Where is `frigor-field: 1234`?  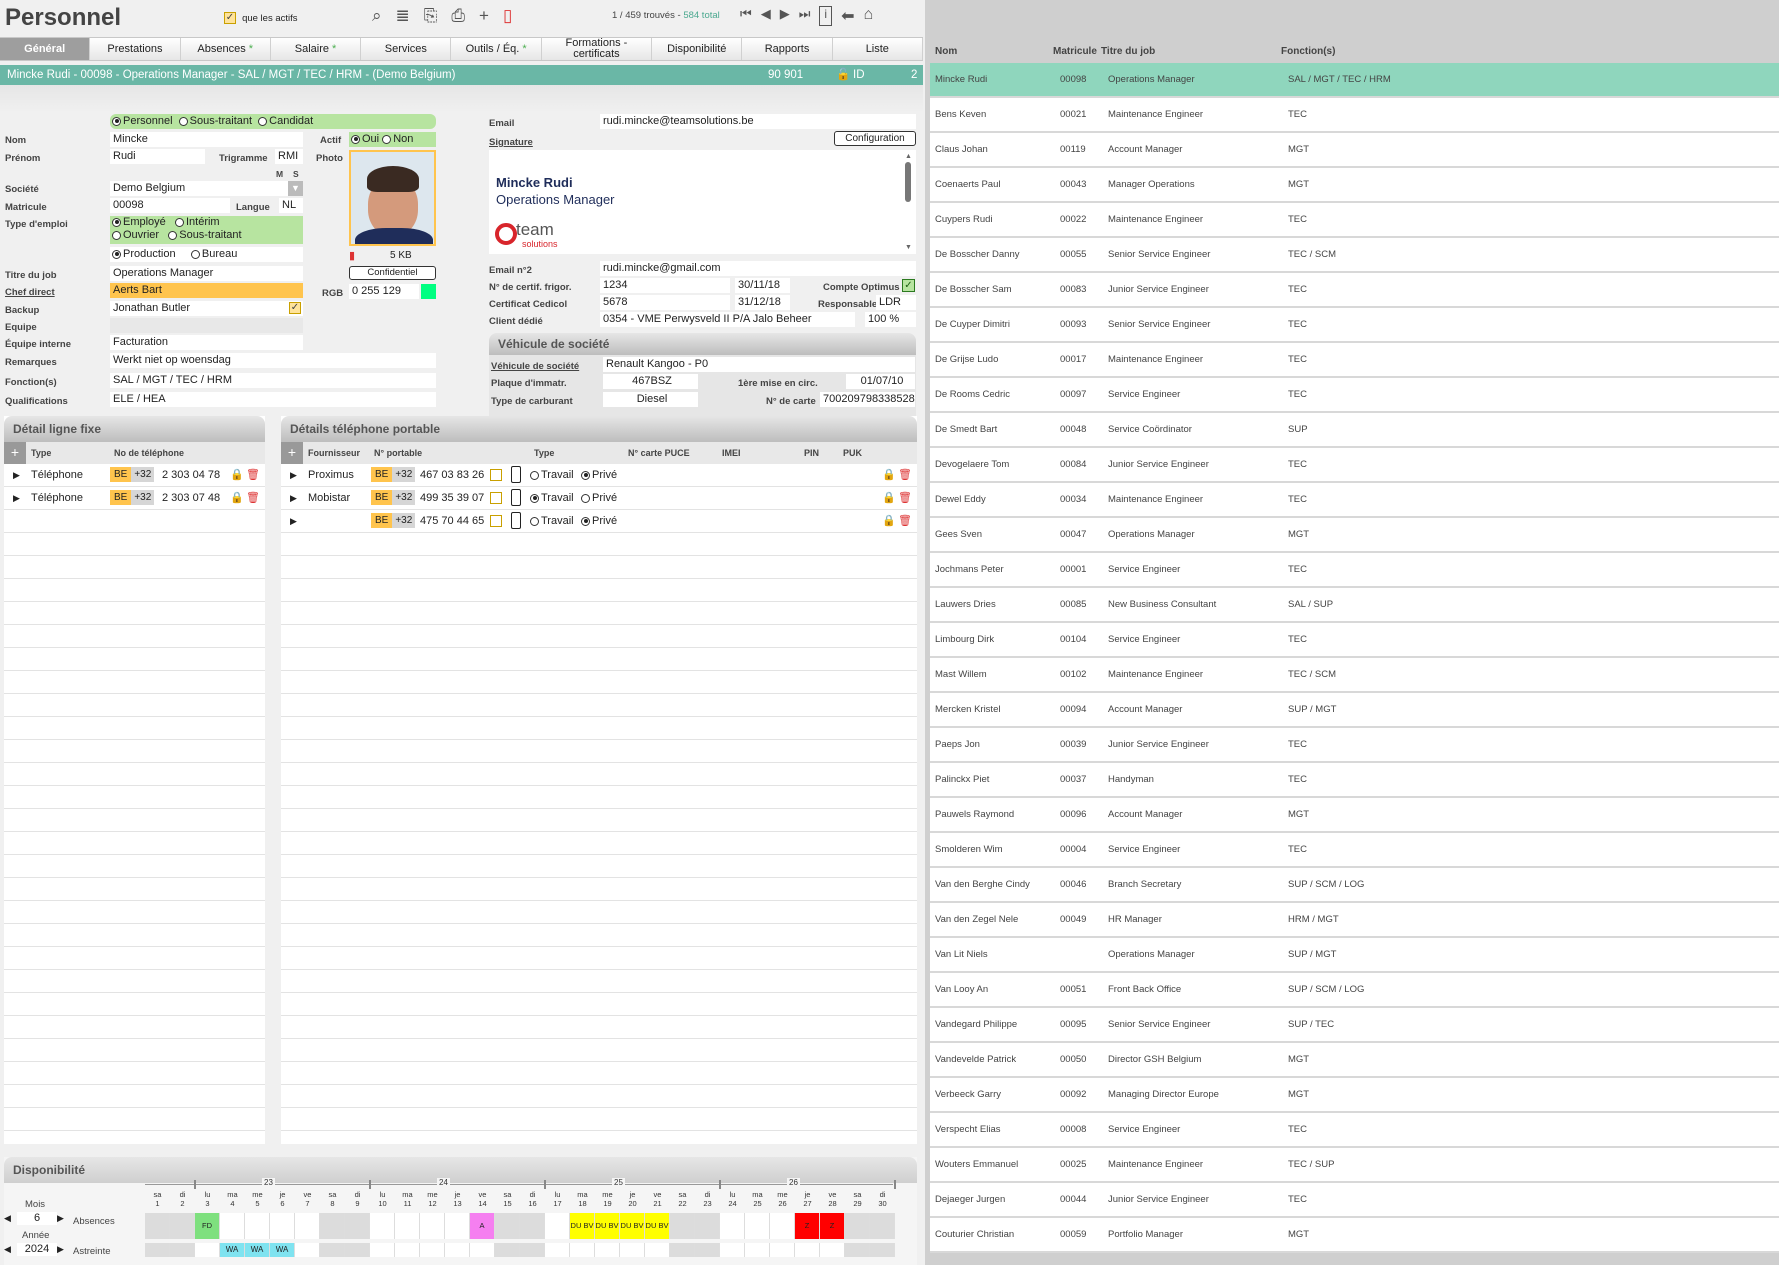
frigor-field: 1234 is located at coordinates (665, 285).